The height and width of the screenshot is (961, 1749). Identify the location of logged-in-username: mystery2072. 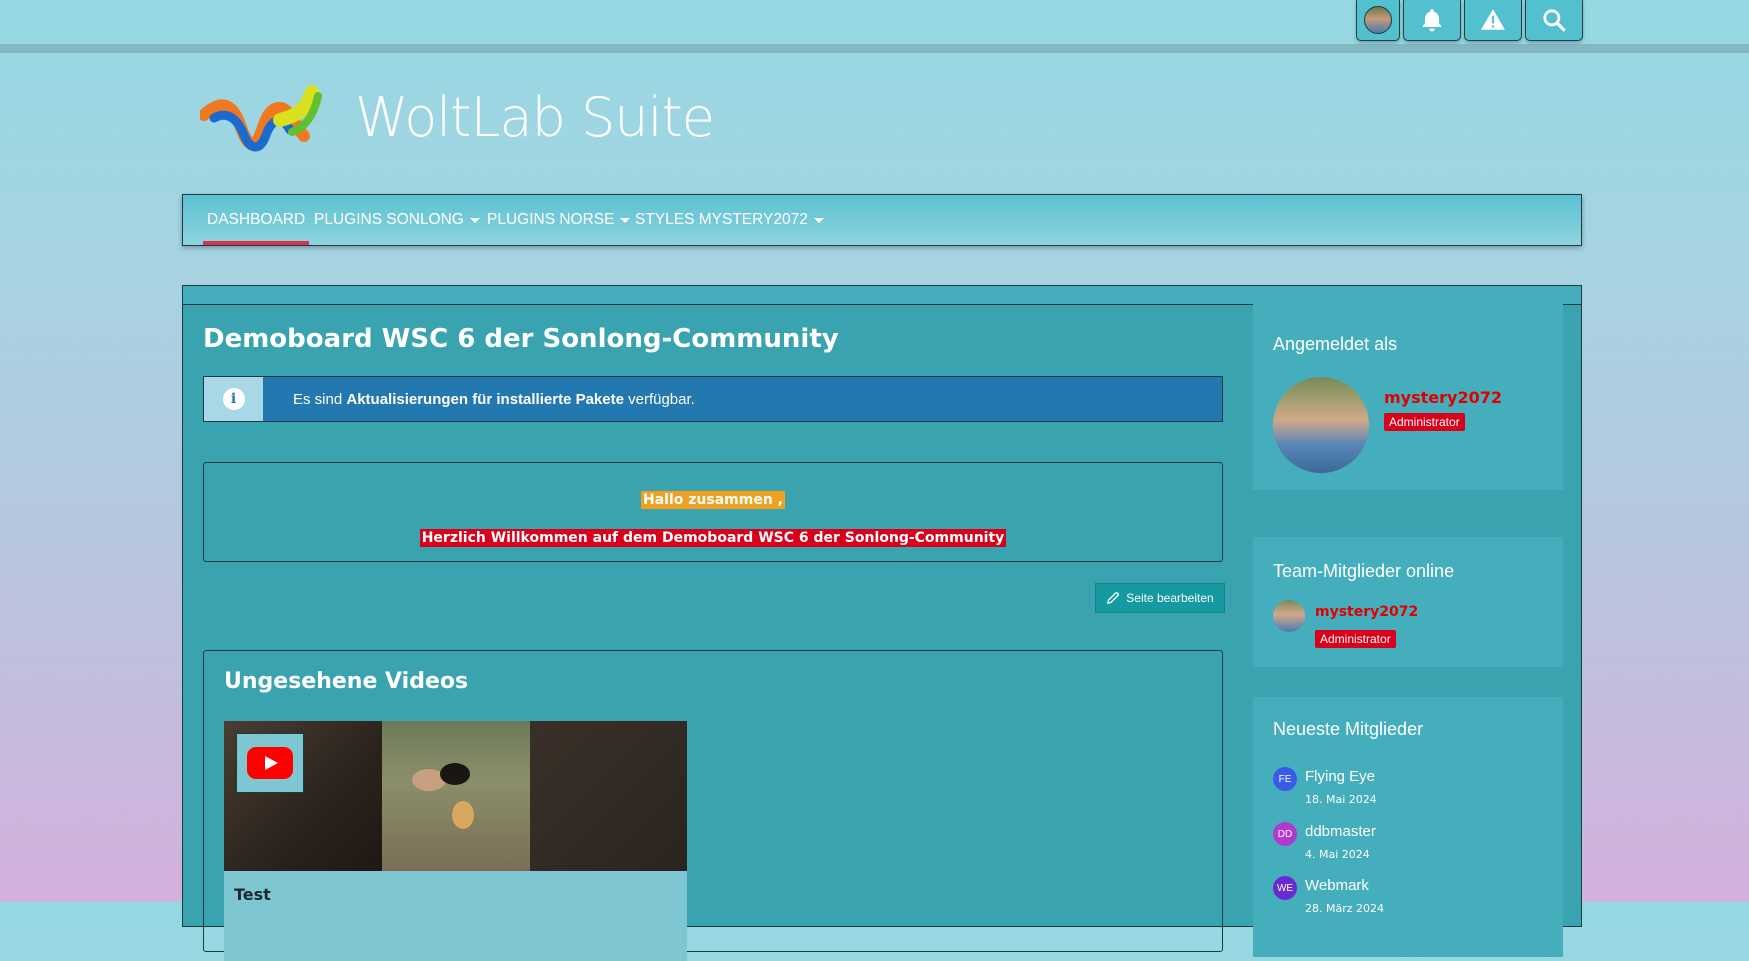
(1443, 397).